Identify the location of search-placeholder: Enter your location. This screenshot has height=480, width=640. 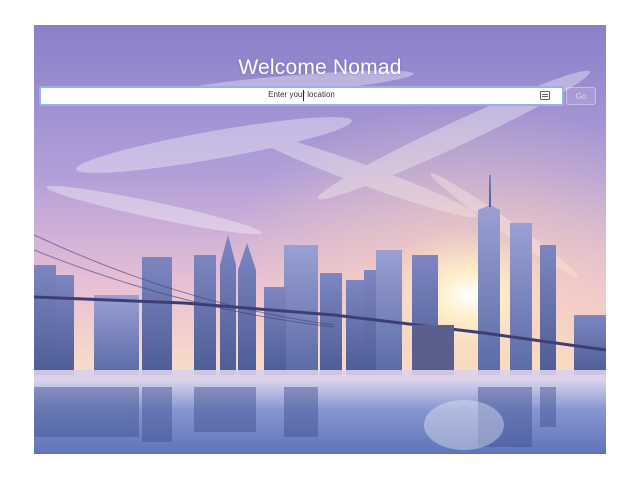
(301, 94).